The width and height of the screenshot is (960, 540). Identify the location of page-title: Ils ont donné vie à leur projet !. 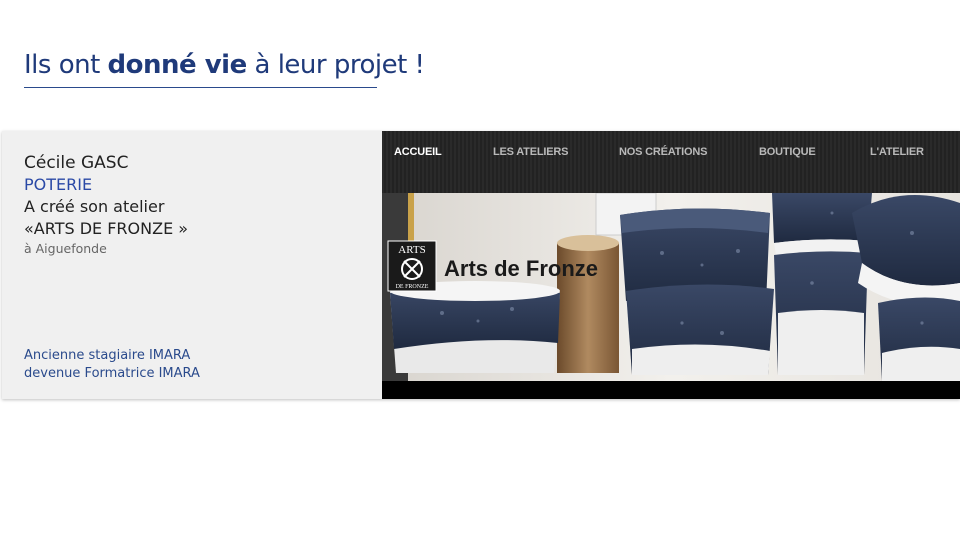
(224, 65).